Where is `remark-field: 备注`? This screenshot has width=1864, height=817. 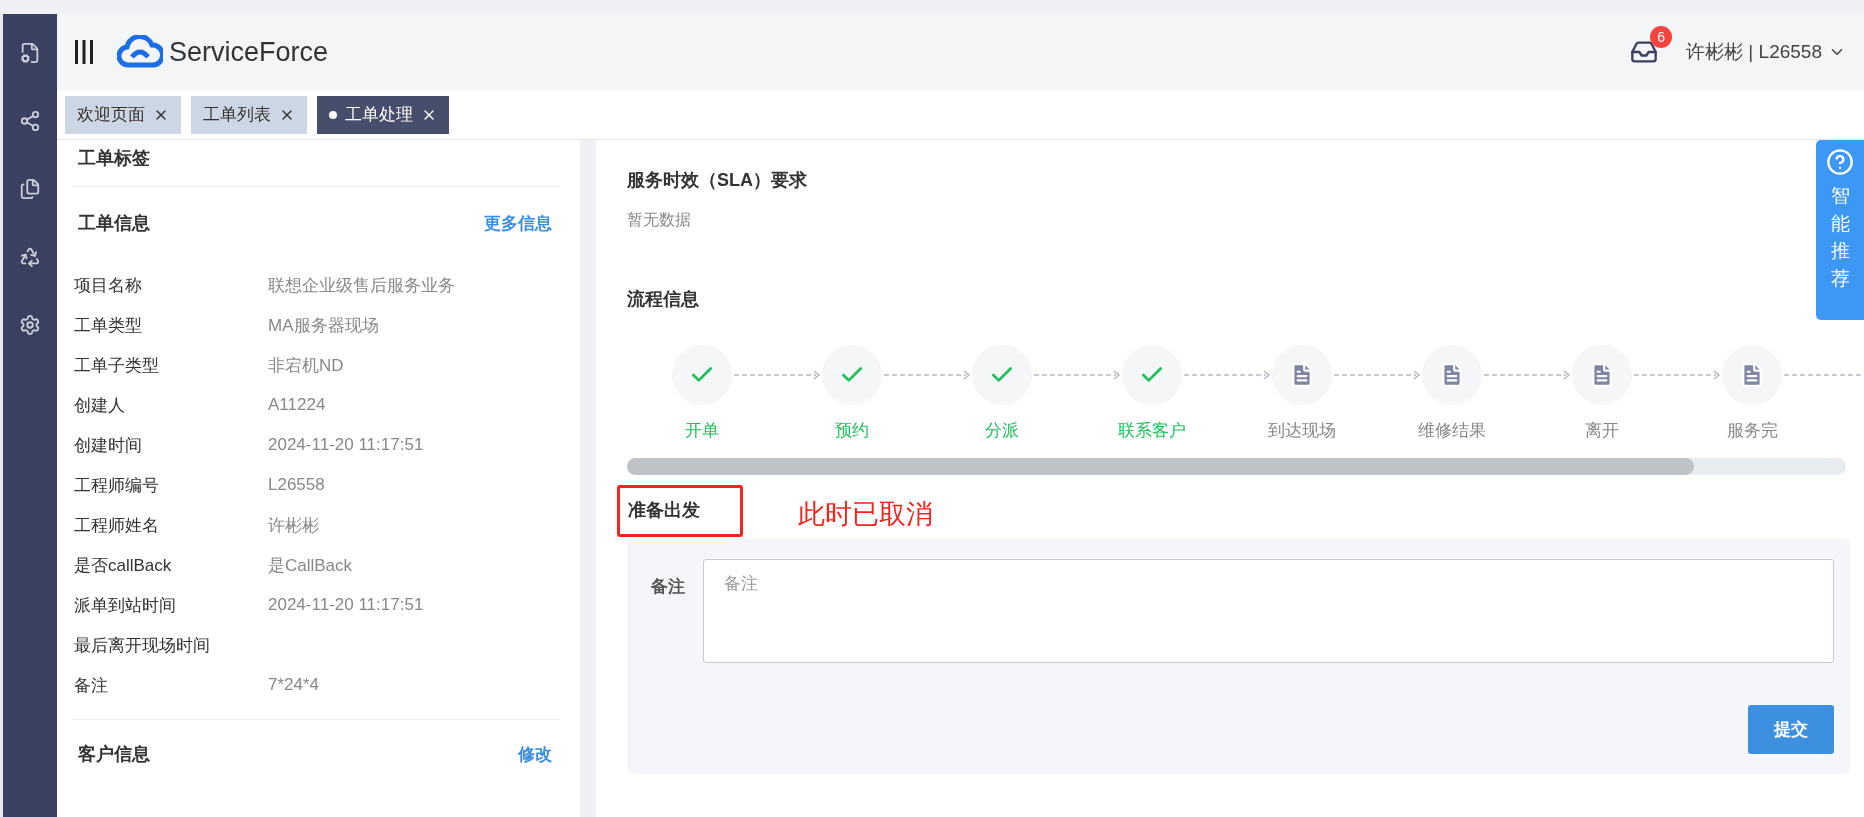
remark-field: 备注 is located at coordinates (1268, 611).